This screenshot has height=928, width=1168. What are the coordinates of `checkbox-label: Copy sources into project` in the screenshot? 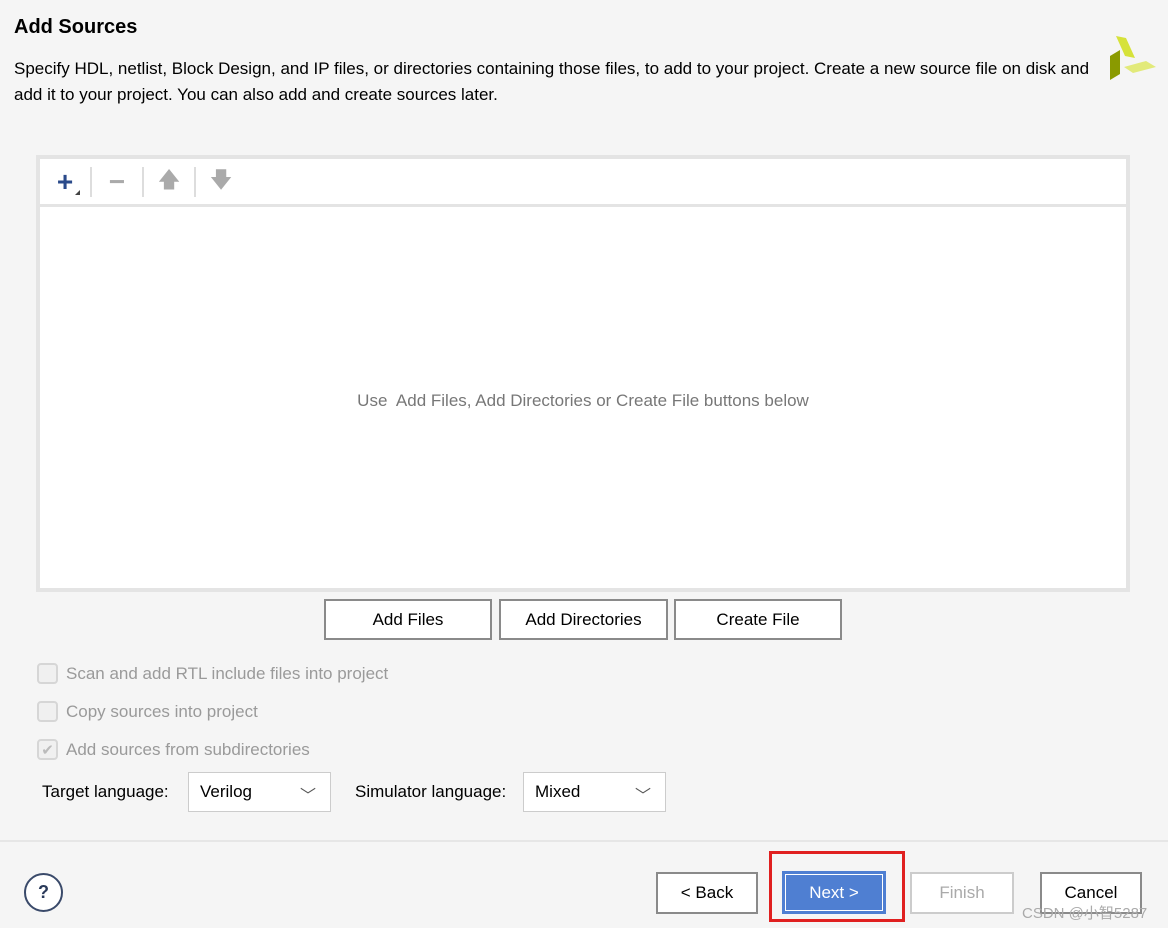 It's located at (162, 711).